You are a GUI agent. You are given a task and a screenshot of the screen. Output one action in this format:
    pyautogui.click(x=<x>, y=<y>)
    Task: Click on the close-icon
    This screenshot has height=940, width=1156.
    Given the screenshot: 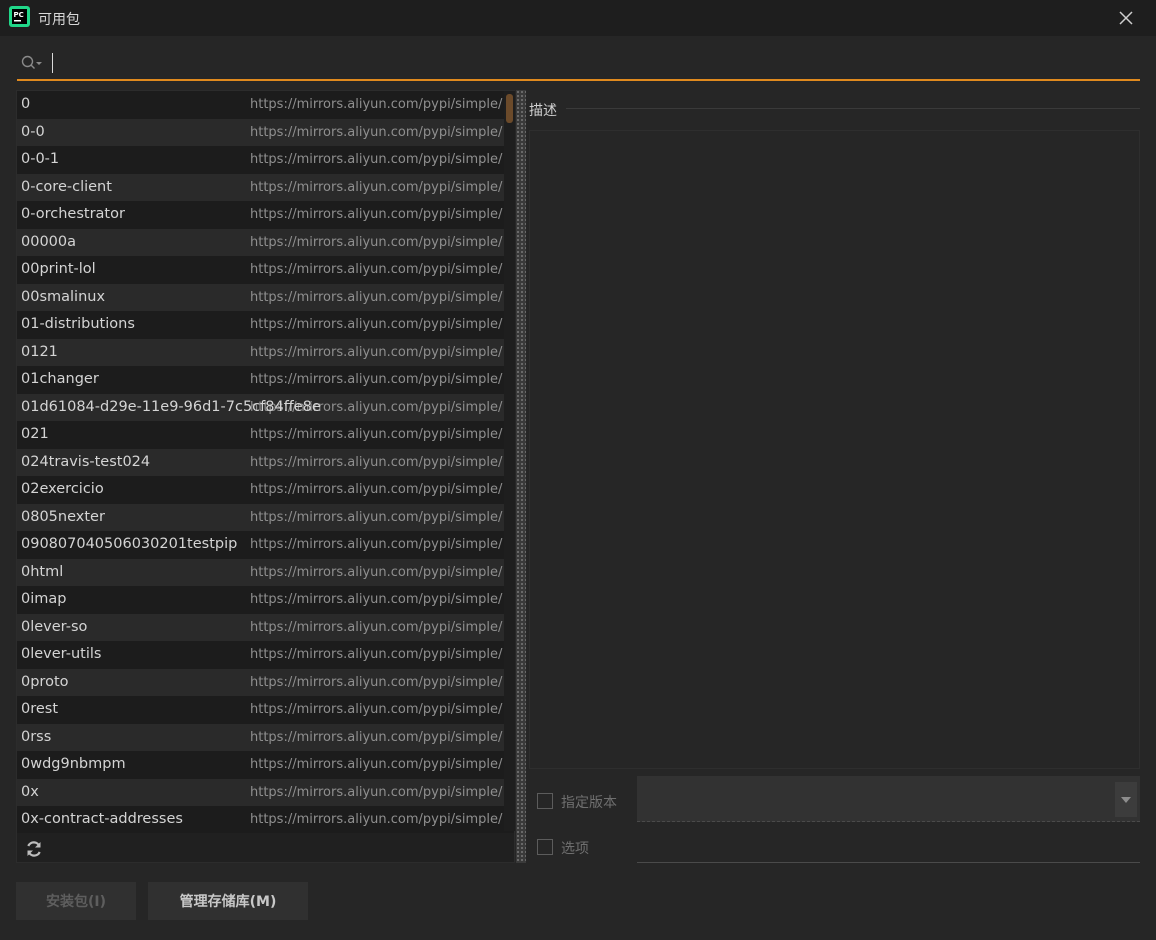 What is the action you would take?
    pyautogui.click(x=1126, y=18)
    